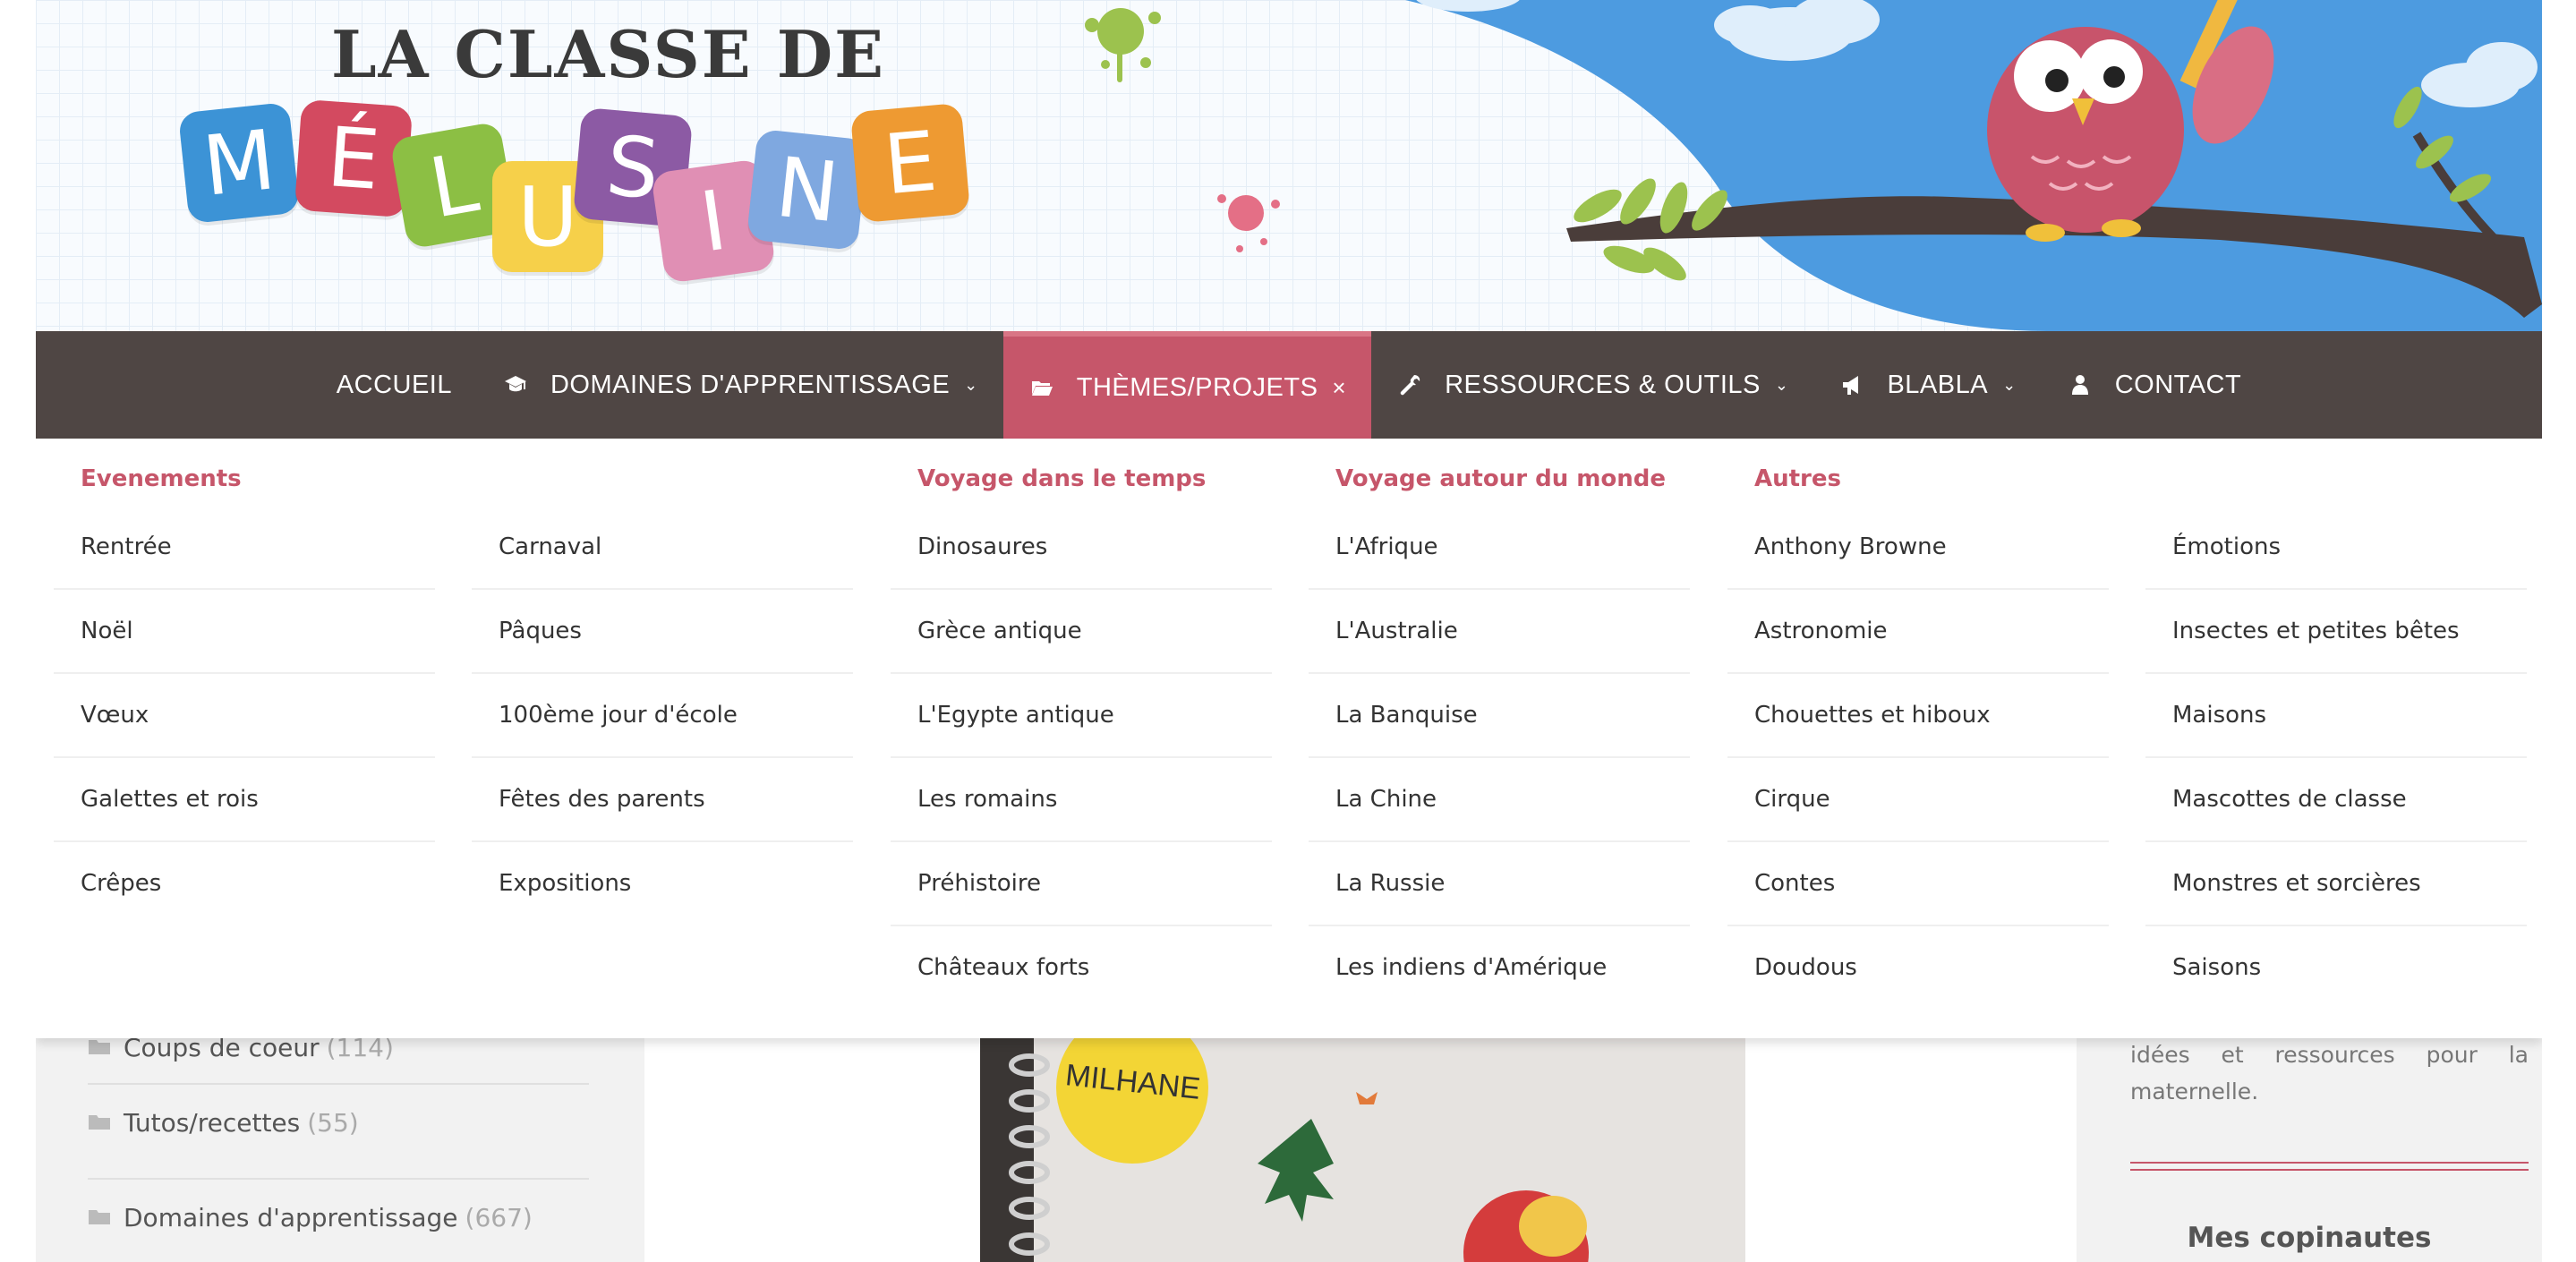  What do you see at coordinates (1797, 478) in the screenshot?
I see `menu-heading-autres: Autres` at bounding box center [1797, 478].